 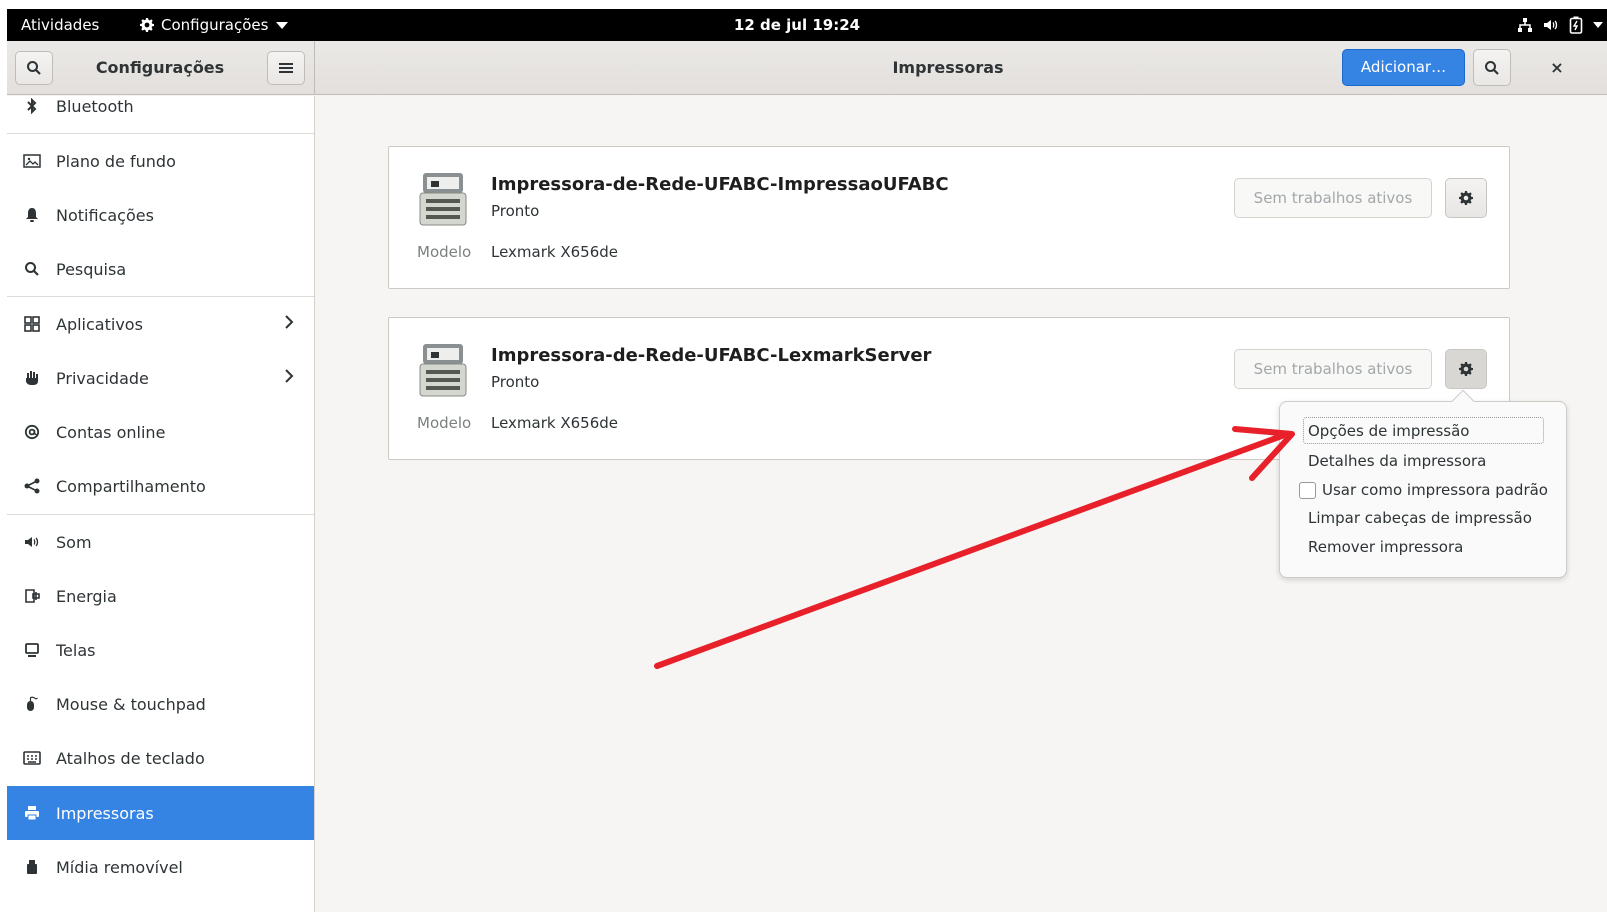 What do you see at coordinates (76, 650) in the screenshot?
I see `sidebar-item-label: Telas` at bounding box center [76, 650].